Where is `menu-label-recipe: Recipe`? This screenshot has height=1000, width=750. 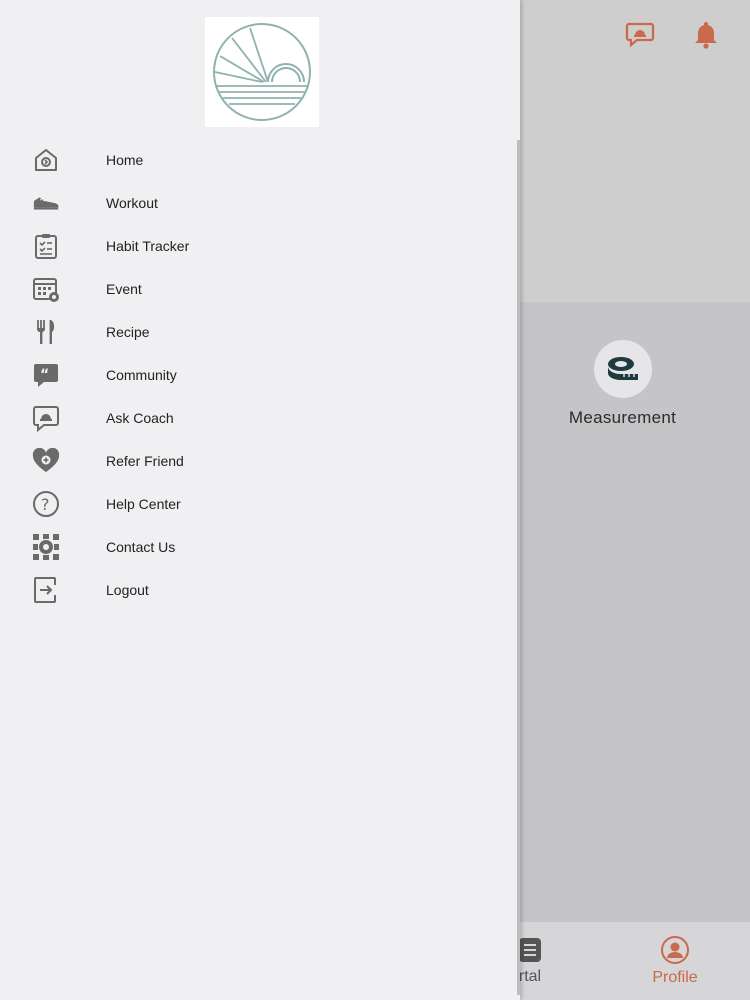
menu-label-recipe: Recipe is located at coordinates (128, 331).